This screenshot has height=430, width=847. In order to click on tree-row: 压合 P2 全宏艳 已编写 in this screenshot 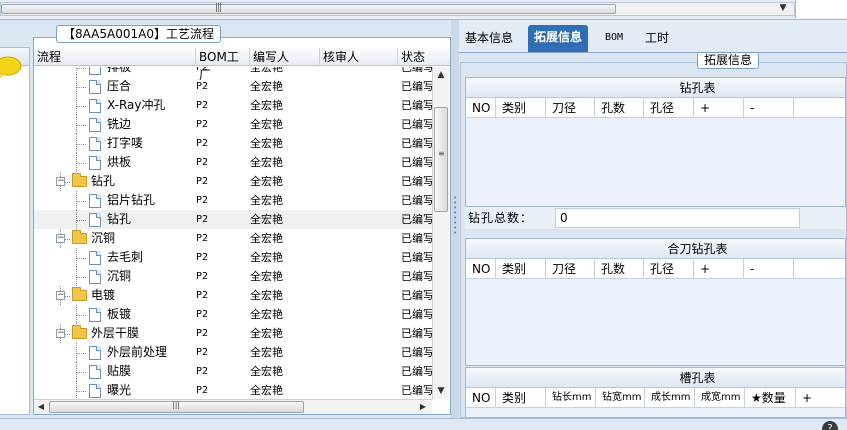, I will do `click(233, 86)`.